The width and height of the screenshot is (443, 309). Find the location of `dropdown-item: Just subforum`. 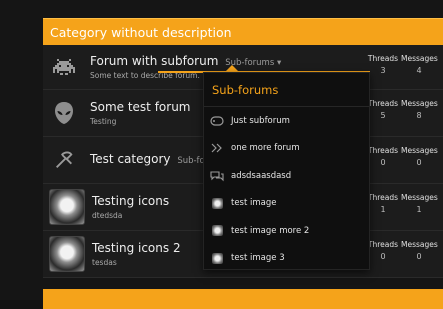

dropdown-item: Just subforum is located at coordinates (286, 121).